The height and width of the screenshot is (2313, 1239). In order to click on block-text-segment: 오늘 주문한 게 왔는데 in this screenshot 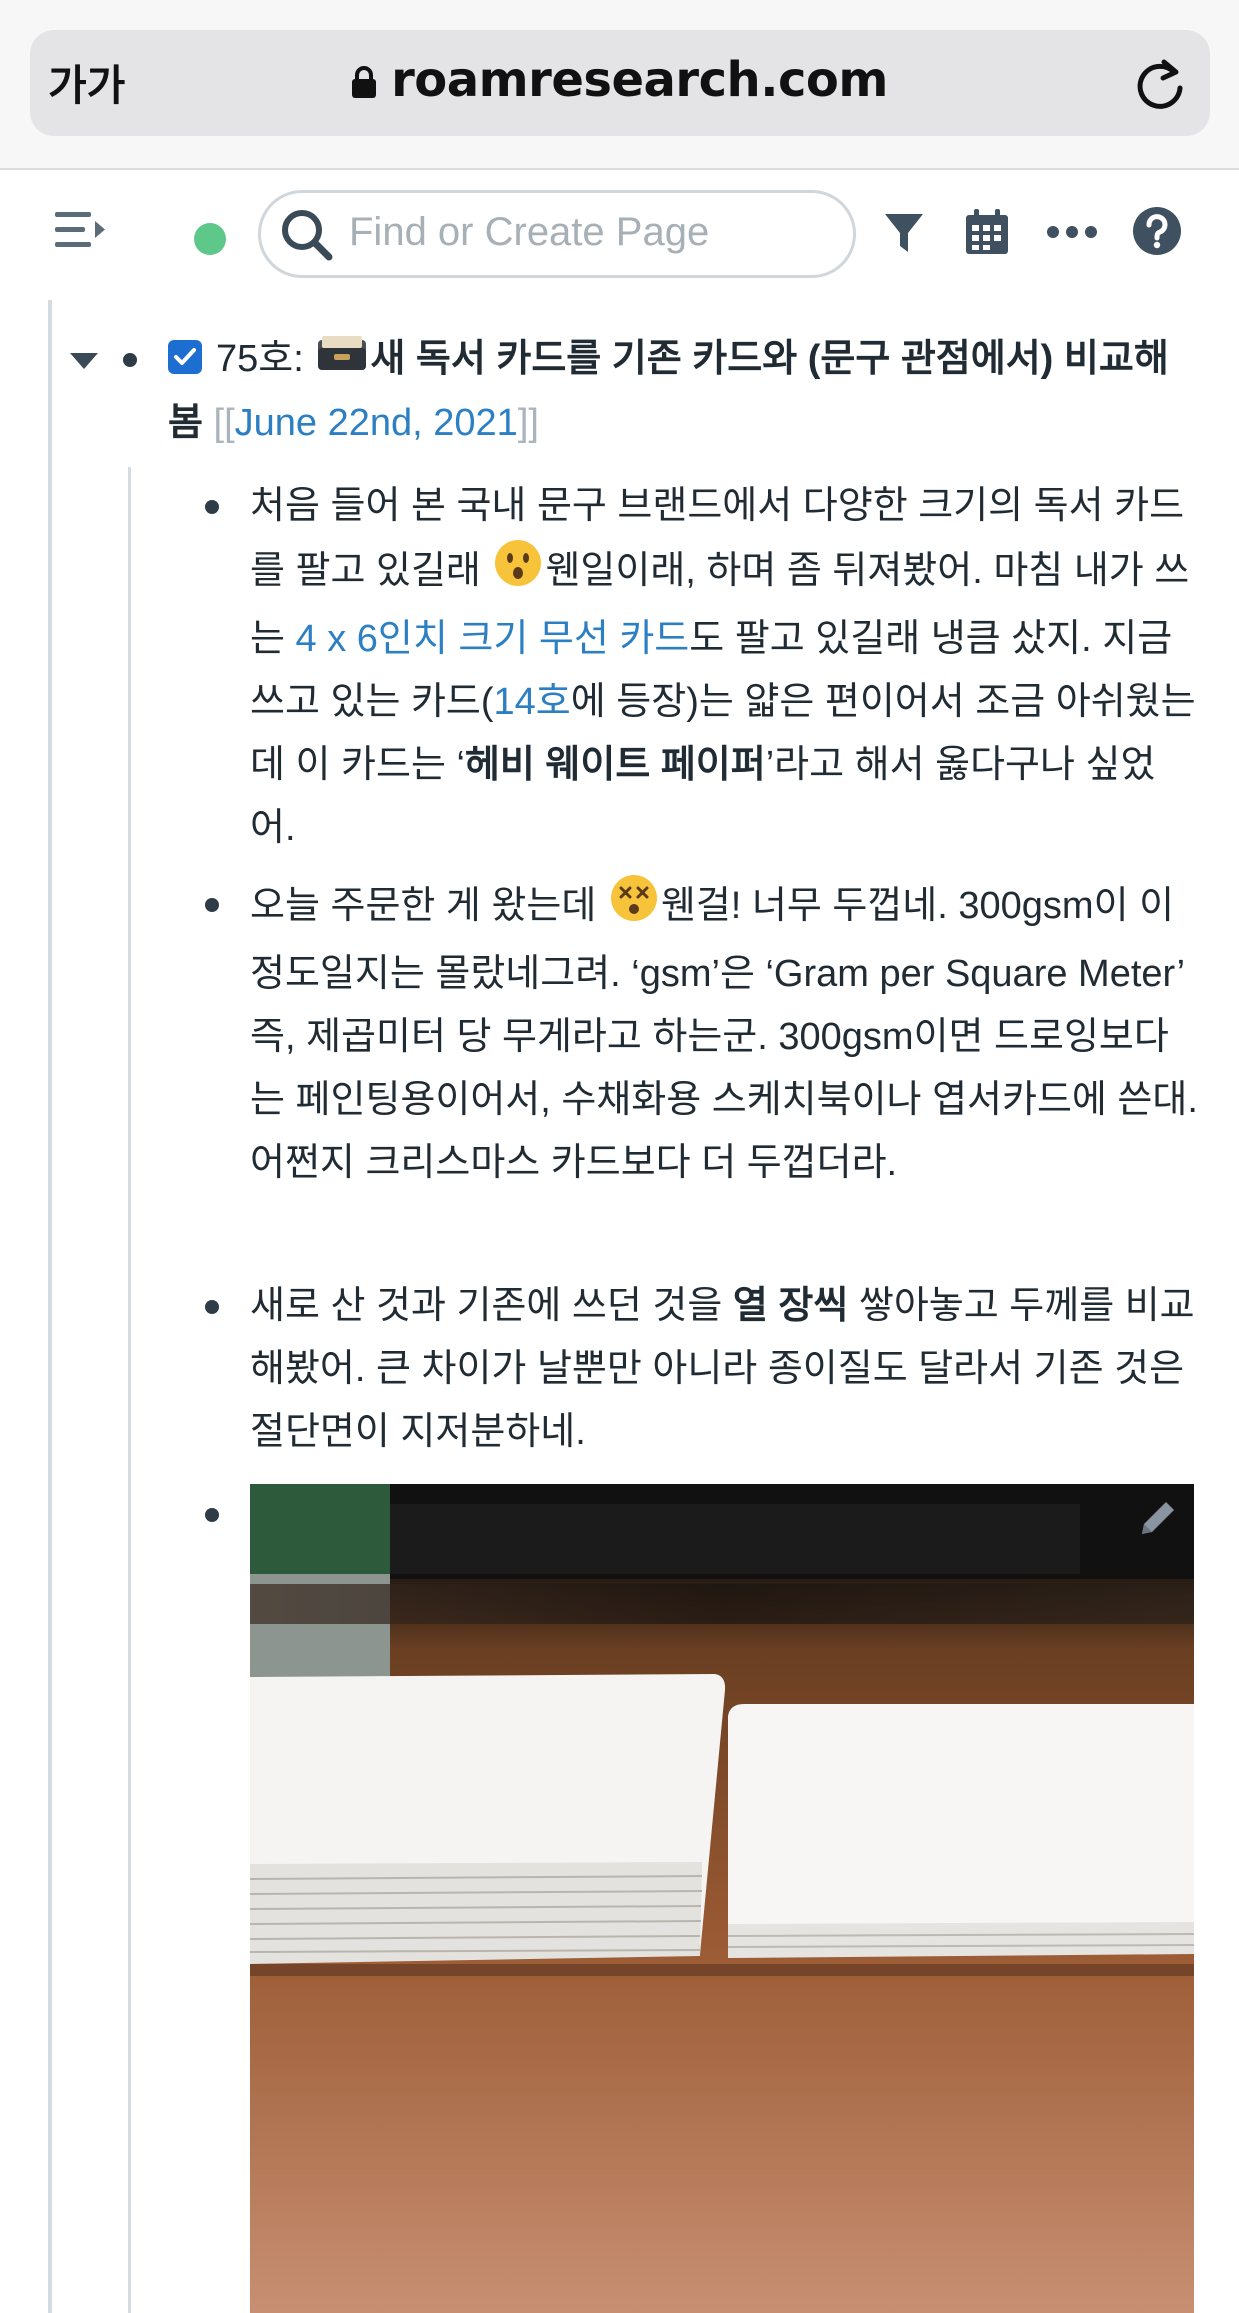, I will do `click(428, 906)`.